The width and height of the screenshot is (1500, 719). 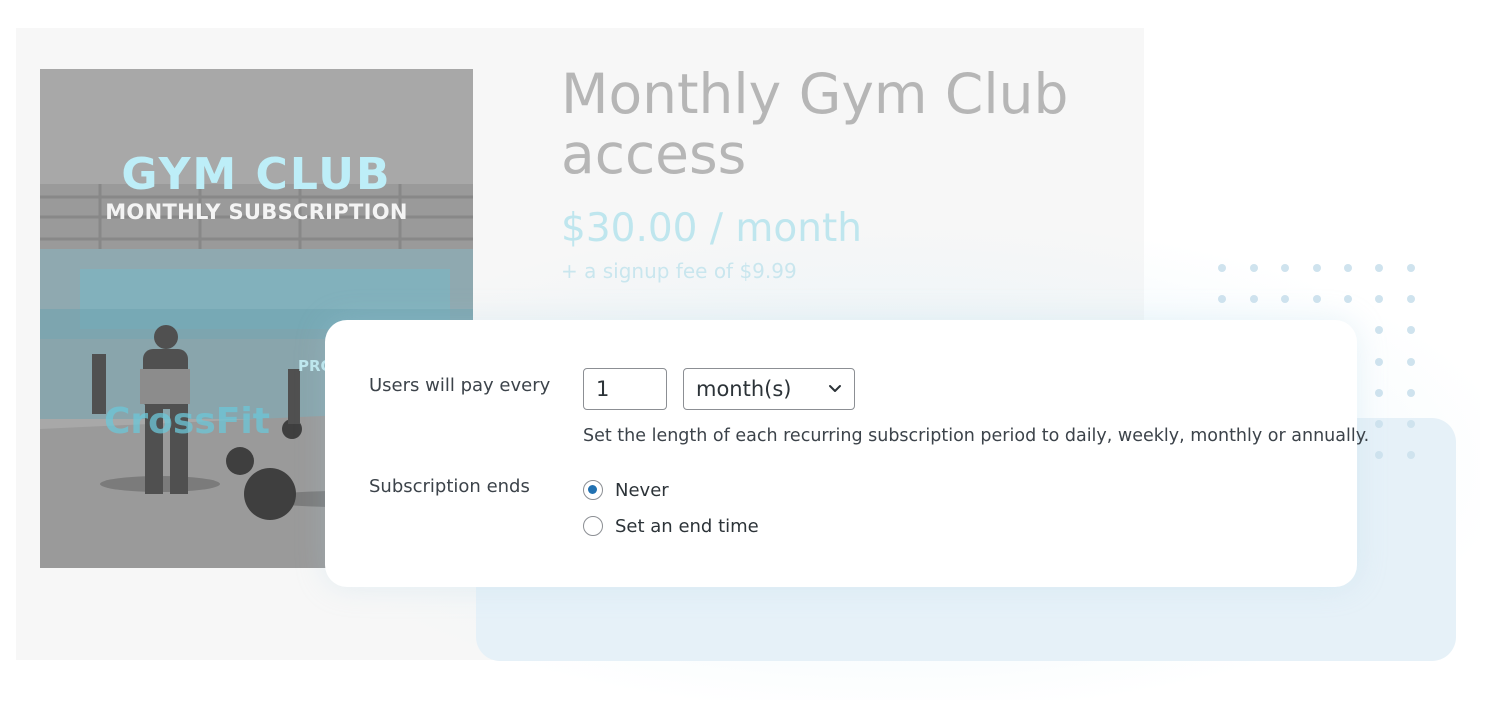 I want to click on radio-never, so click(x=593, y=490).